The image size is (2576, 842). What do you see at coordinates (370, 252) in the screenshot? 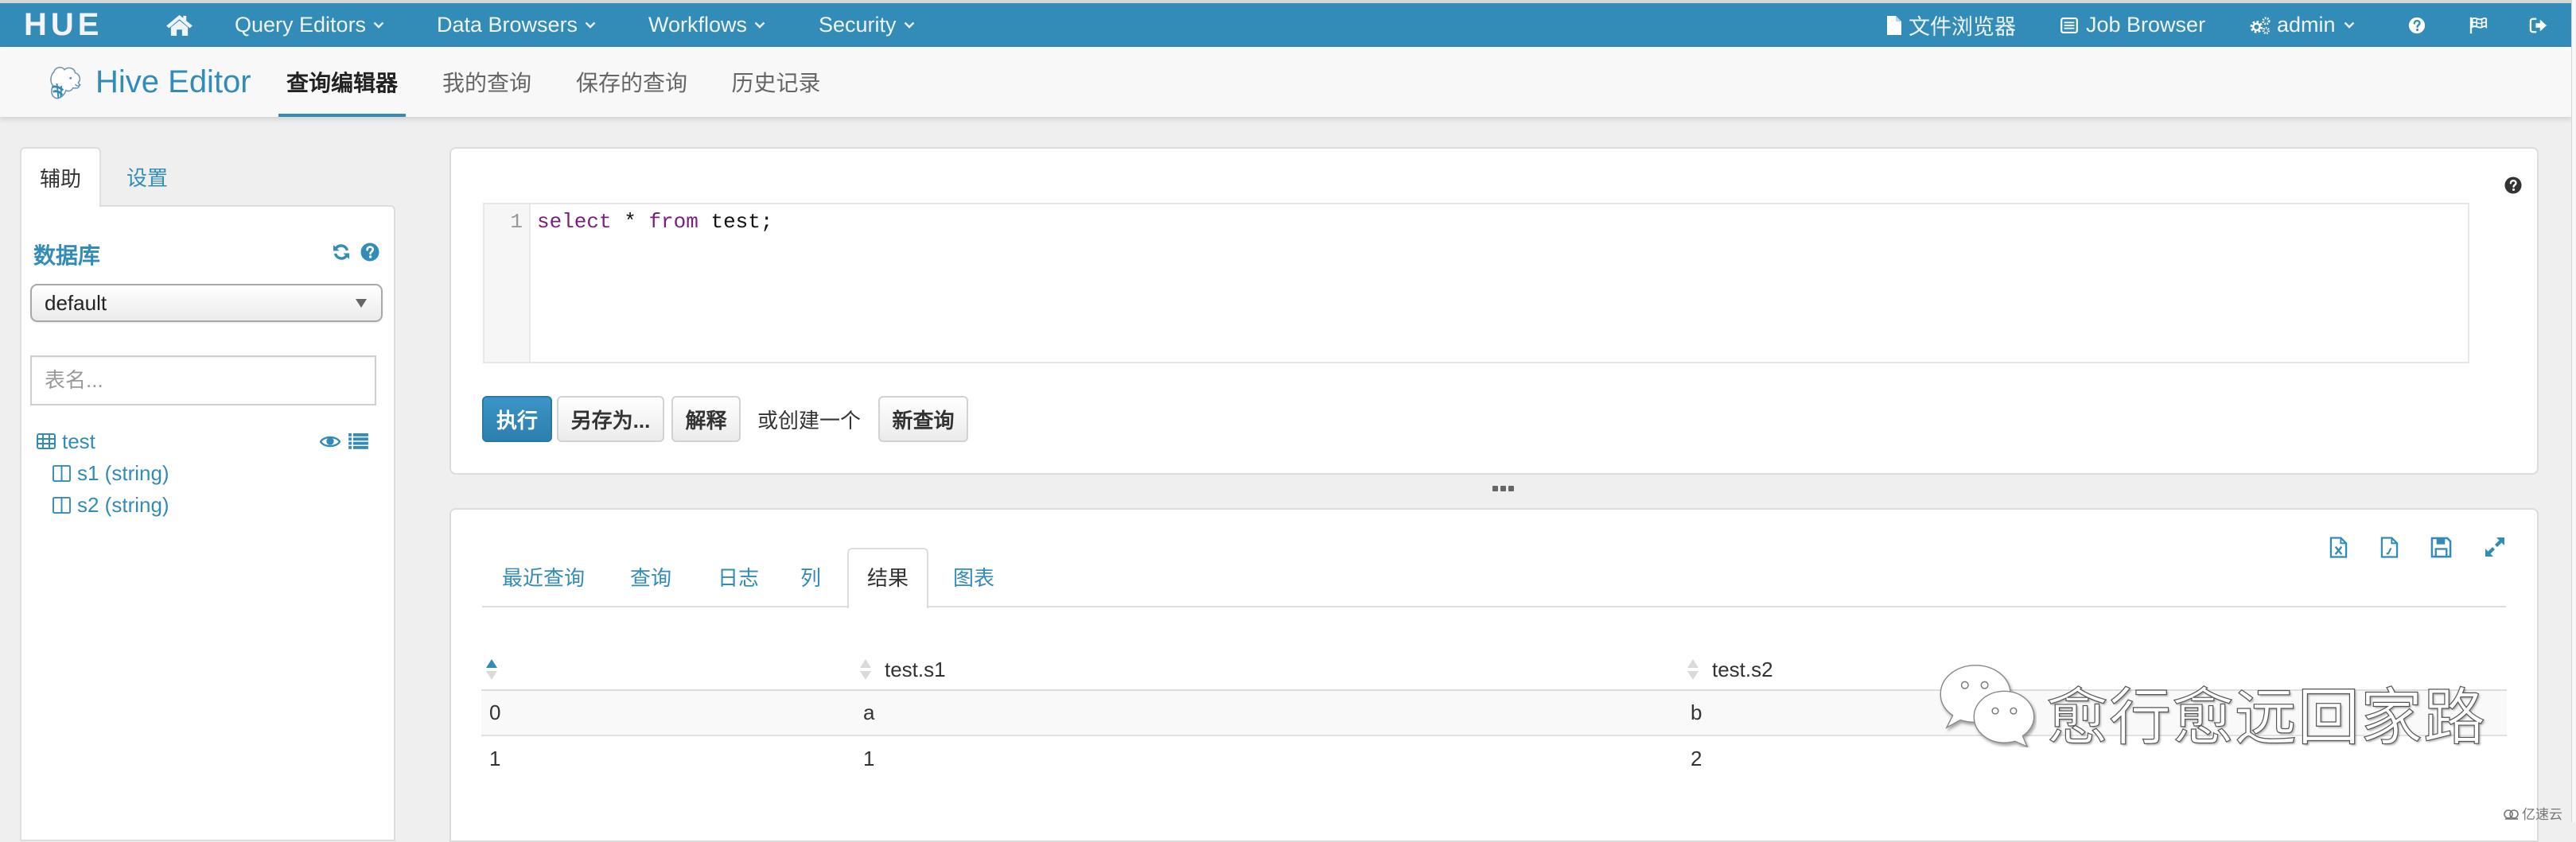
I see `database-help-icon` at bounding box center [370, 252].